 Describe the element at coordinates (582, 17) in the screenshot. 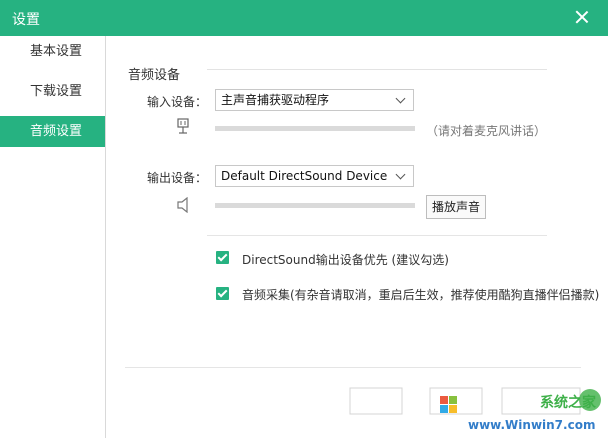

I see `close-icon` at that location.